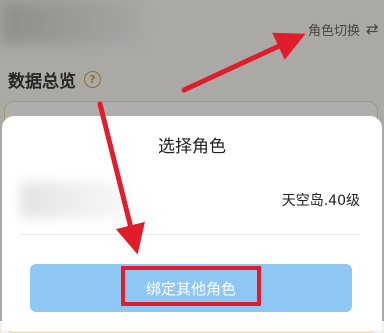 This screenshot has width=384, height=333. What do you see at coordinates (243, 62) in the screenshot?
I see `arrow-to-role-switch` at bounding box center [243, 62].